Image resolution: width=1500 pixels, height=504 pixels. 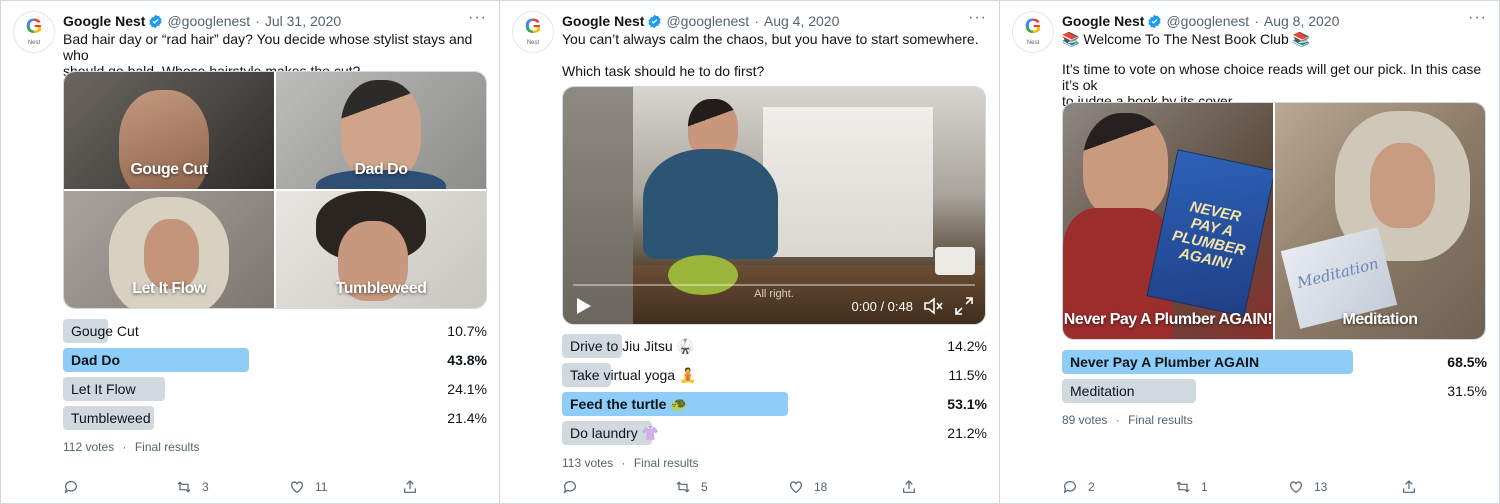 I want to click on like-count: 11, so click(x=321, y=487).